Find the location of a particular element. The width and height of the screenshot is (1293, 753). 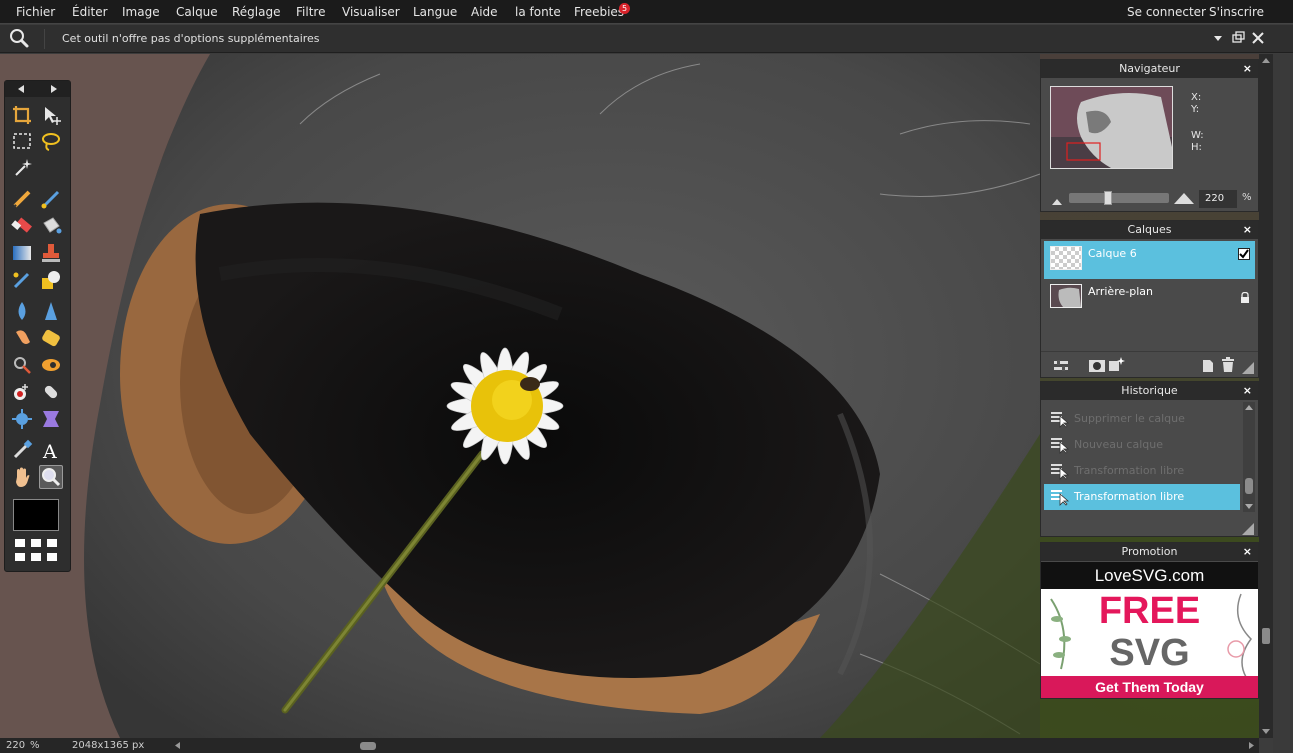

crop-tool-icon is located at coordinates (22, 115).